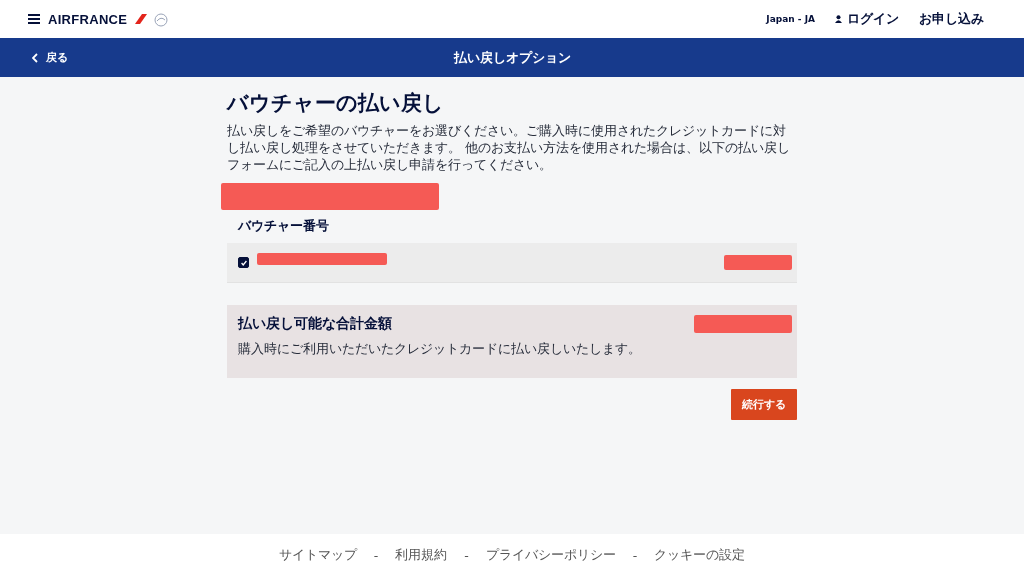 Image resolution: width=1024 pixels, height=576 pixels. Describe the element at coordinates (509, 147) in the screenshot. I see `description-text: 払い戻しをご希望のバウチャーをお選びください。ご購入時に使用されたクレジットカードに対し払い戻し処理をさせていただきます。 他のお支払い方法を使用された場合は、以下の払い戻しフォームにご記入の上払い戻し申請を行ってください。` at that location.